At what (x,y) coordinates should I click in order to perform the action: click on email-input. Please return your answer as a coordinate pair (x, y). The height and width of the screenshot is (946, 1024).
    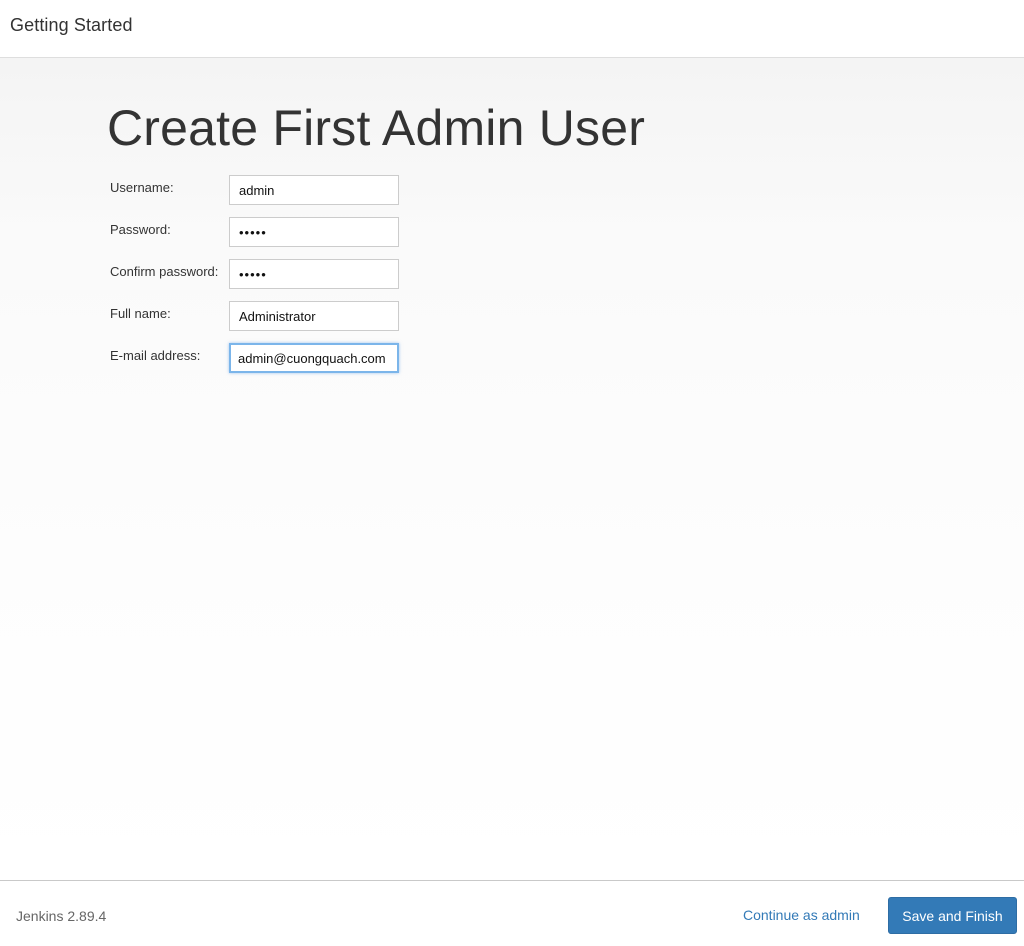
    Looking at the image, I should click on (314, 358).